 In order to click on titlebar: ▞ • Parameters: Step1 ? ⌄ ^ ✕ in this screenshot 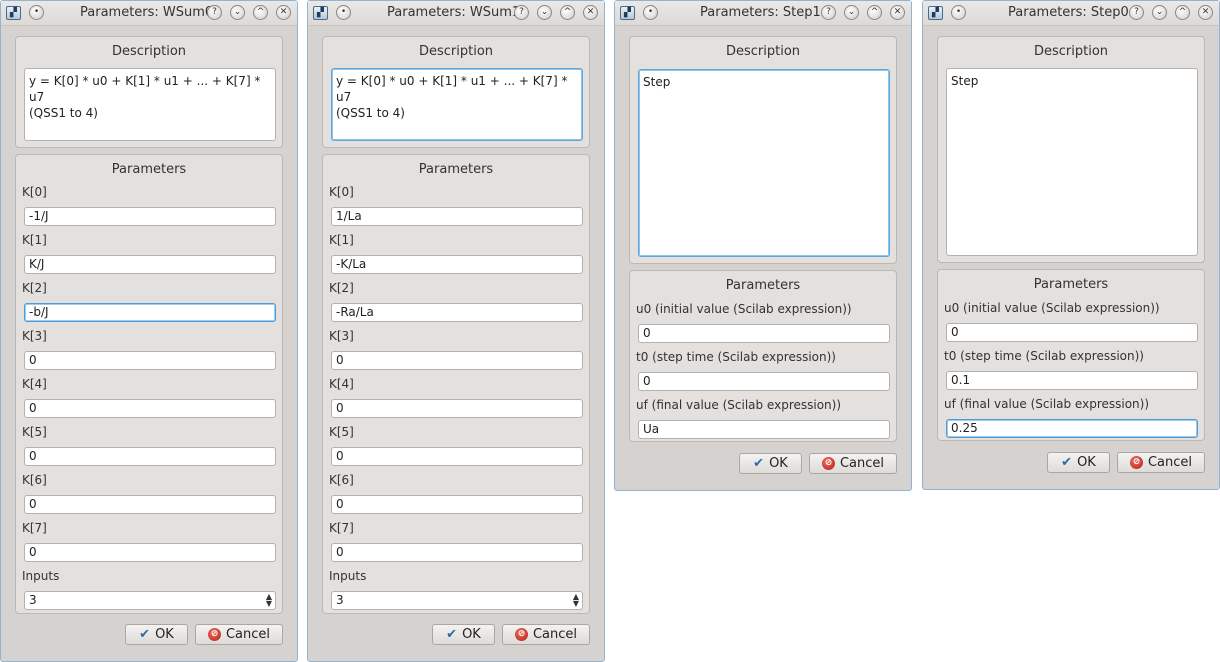, I will do `click(763, 13)`.